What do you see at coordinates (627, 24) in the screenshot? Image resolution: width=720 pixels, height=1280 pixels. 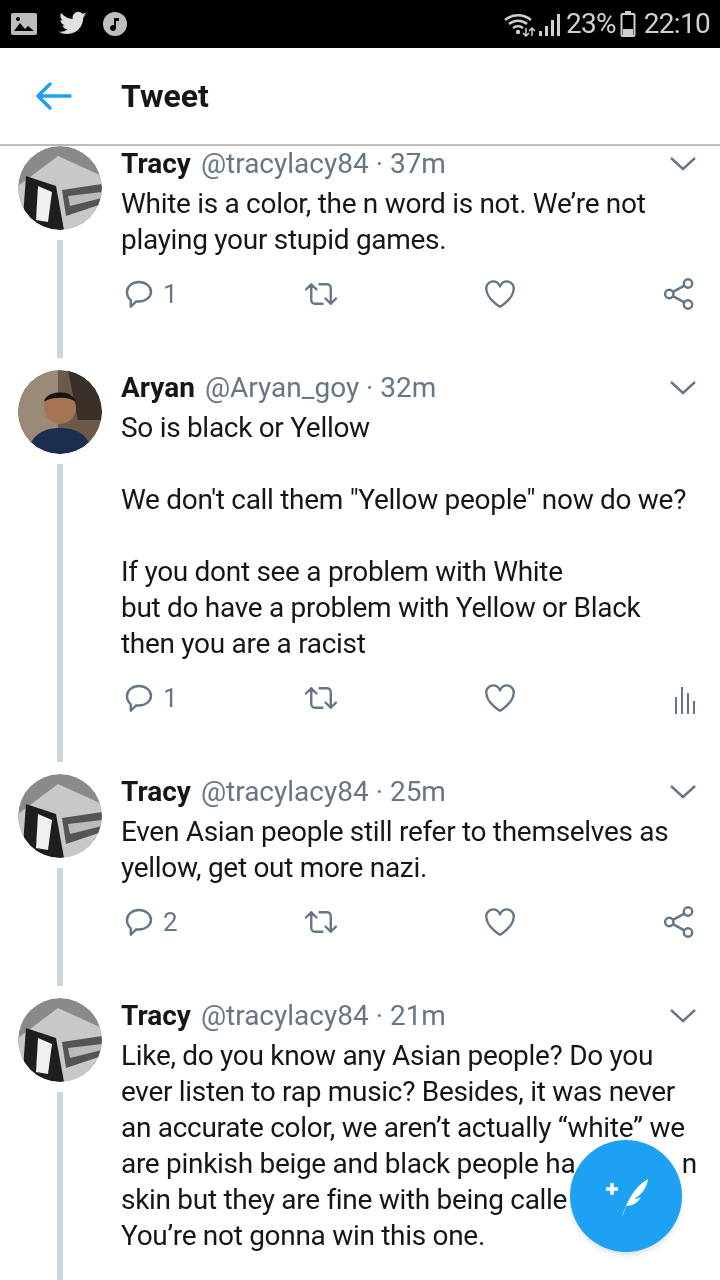 I see `battery-icon` at bounding box center [627, 24].